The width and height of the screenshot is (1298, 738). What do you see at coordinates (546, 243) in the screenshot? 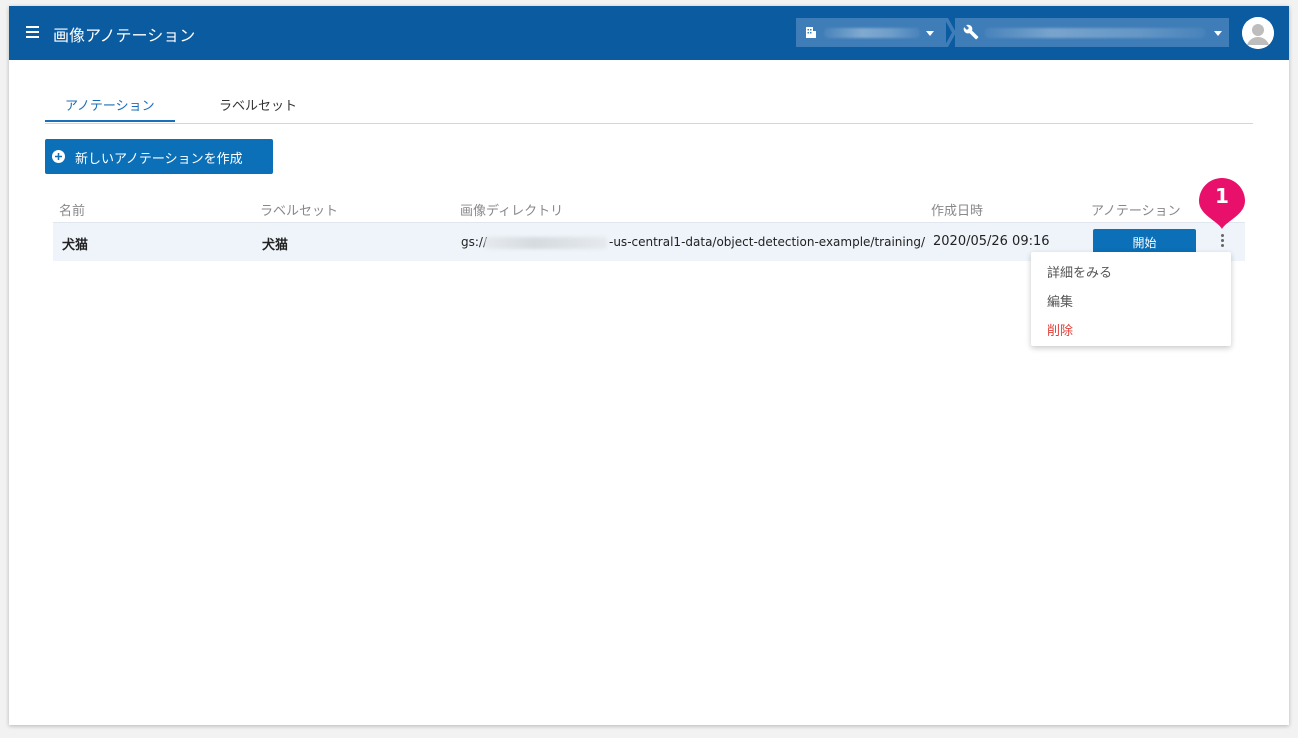
I see `bucket-name-redacted` at bounding box center [546, 243].